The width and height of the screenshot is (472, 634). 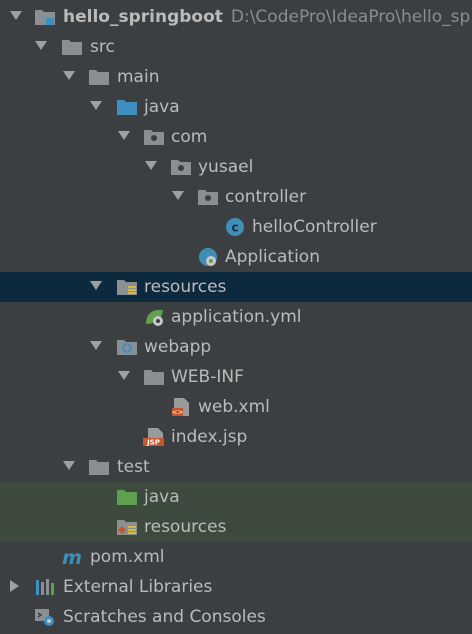 I want to click on tree-row-test-resources: resources, so click(x=236, y=527).